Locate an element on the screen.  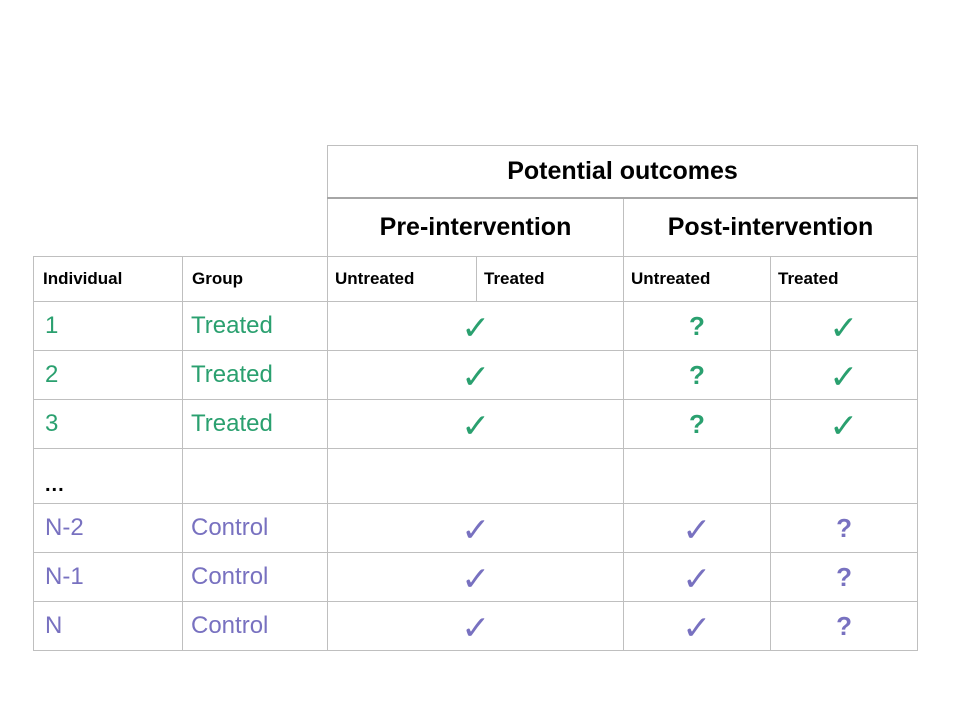
super-header-row: Potential outcomes is located at coordinates (476, 172).